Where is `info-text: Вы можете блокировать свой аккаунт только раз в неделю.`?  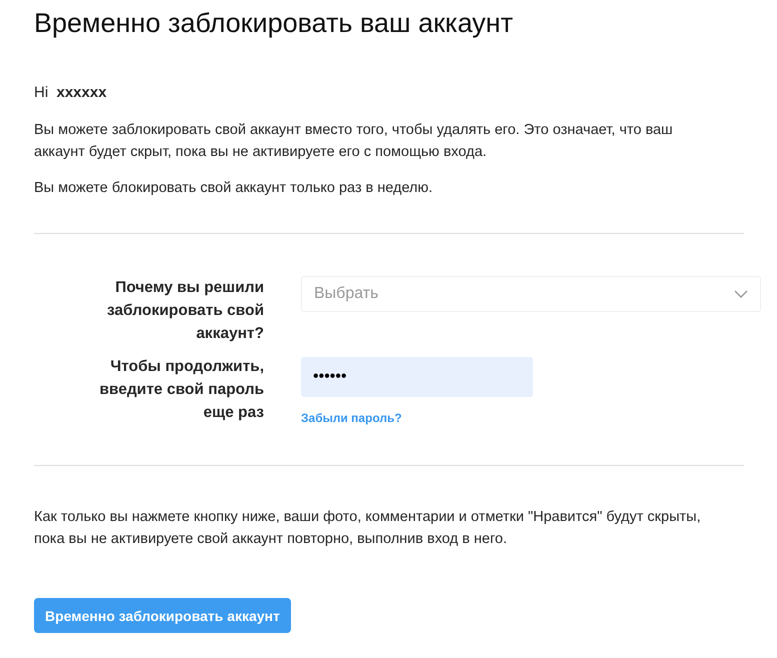 info-text: Вы можете блокировать свой аккаунт только раз в неделю. is located at coordinates (234, 188).